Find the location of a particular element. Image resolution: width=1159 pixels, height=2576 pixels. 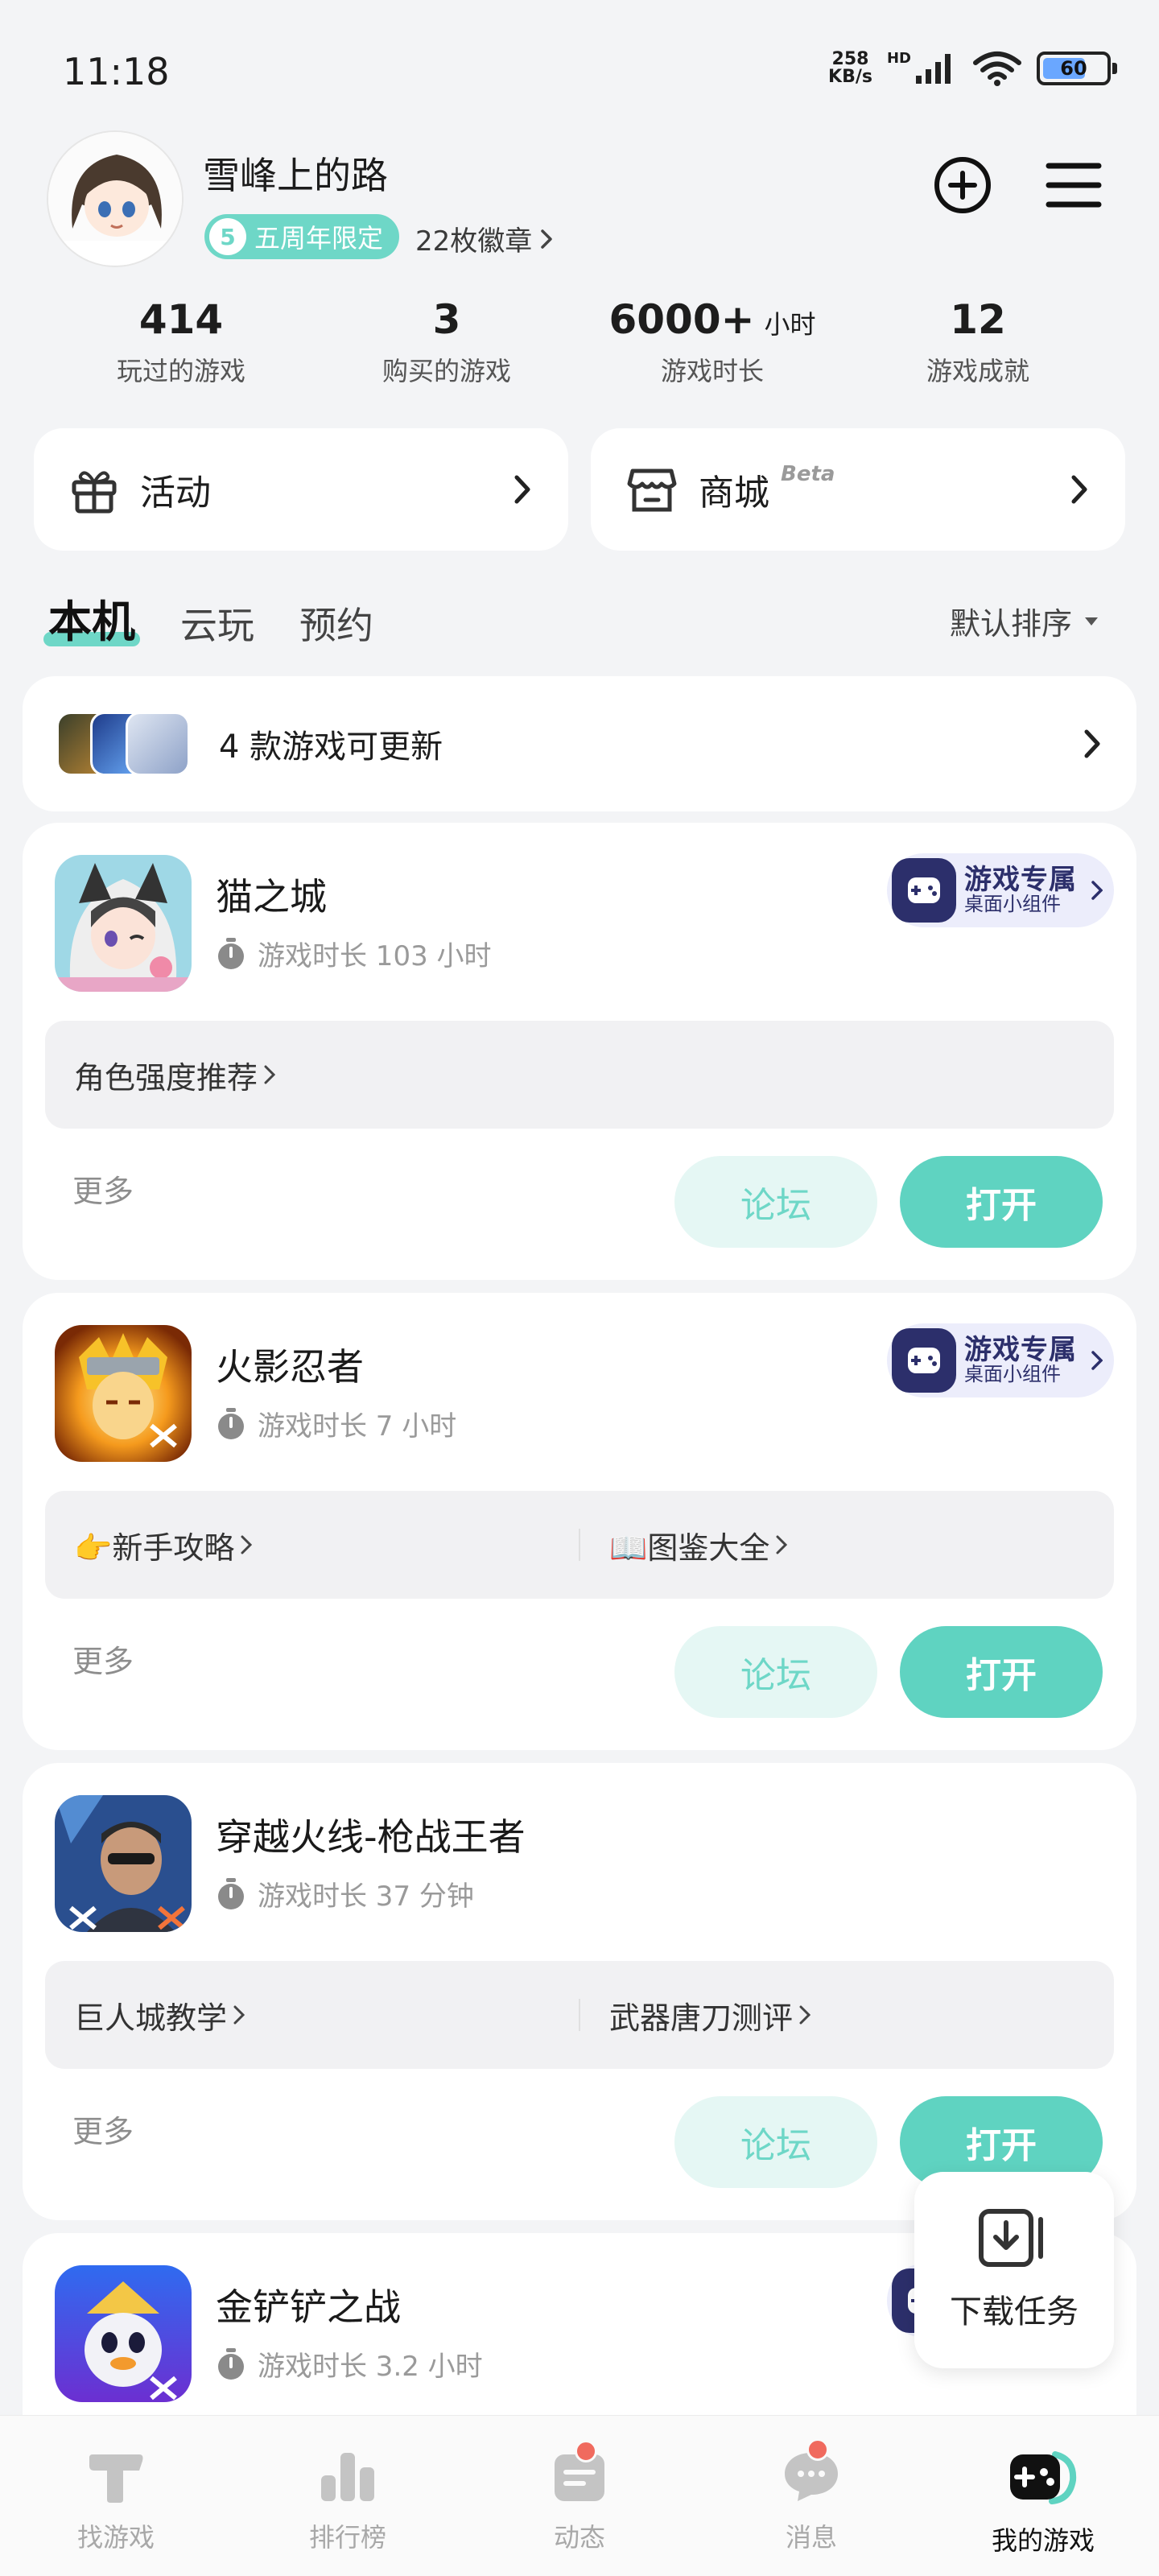

medals-label: 22枚徽章 is located at coordinates (474, 242).